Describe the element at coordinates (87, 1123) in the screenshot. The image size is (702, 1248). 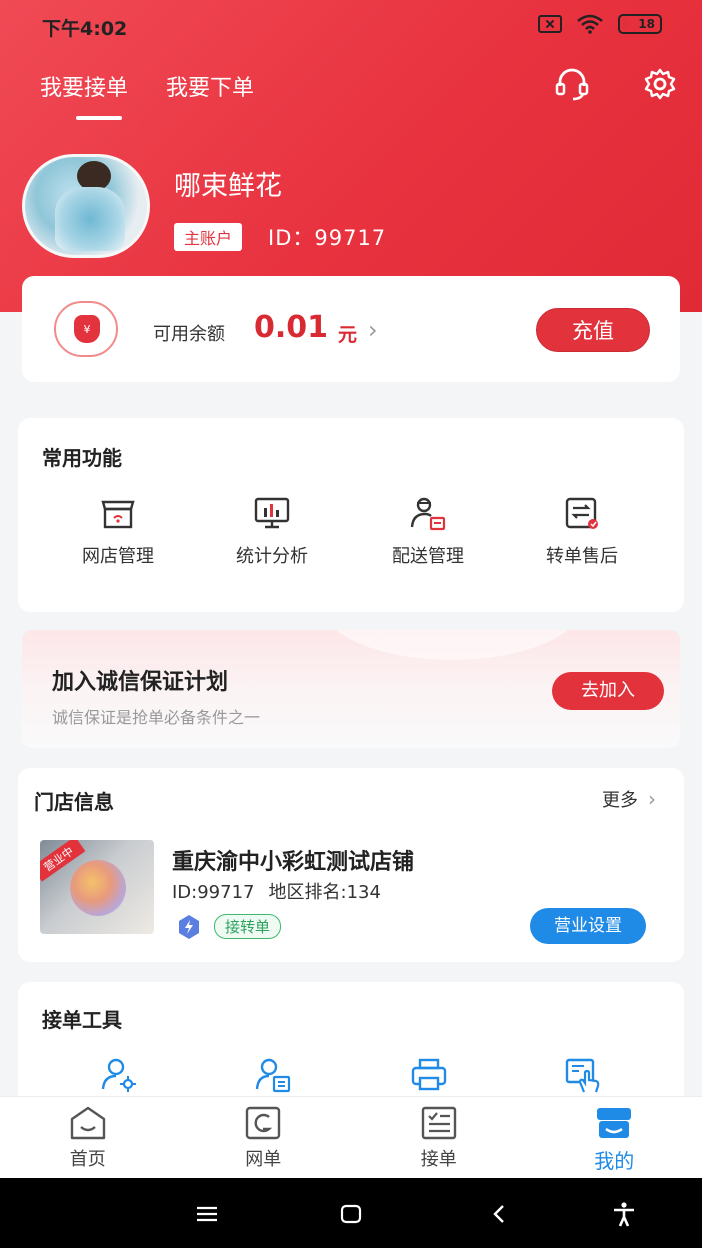
I see `home-icon` at that location.